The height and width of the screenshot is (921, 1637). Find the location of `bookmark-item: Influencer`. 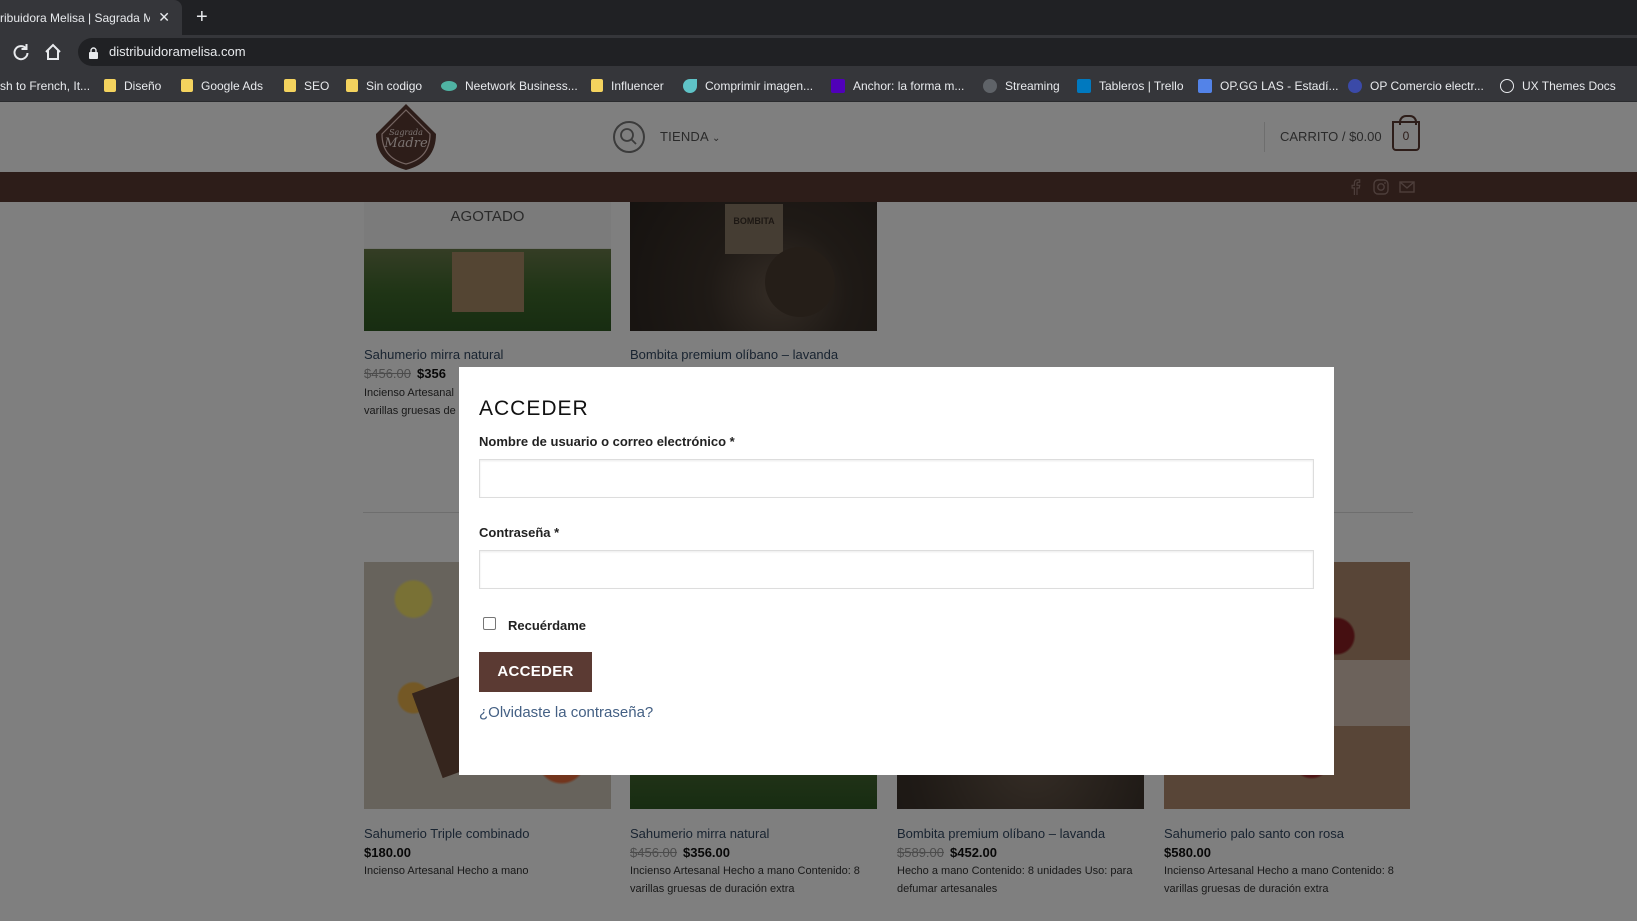

bookmark-item: Influencer is located at coordinates (627, 85).